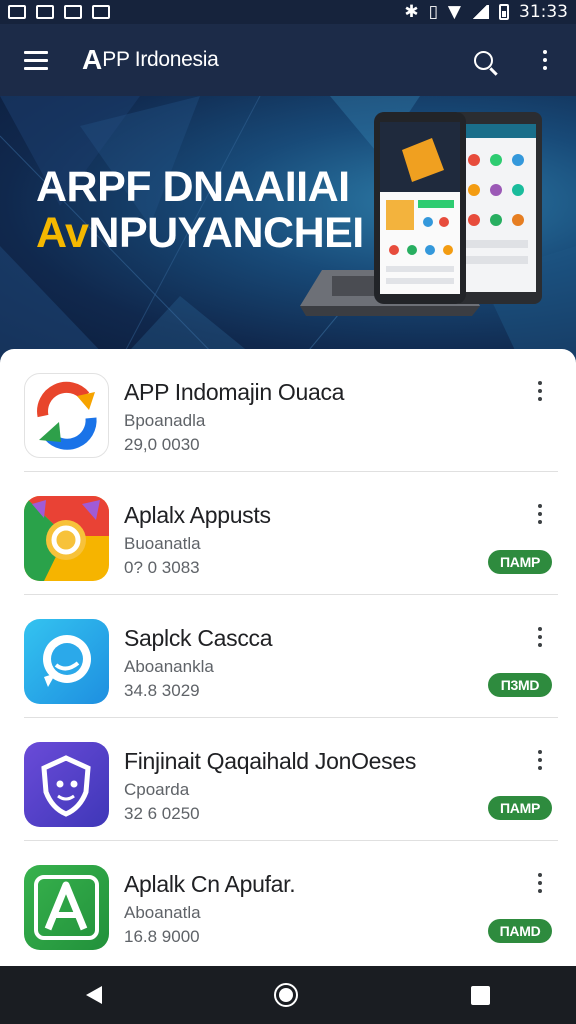 Image resolution: width=576 pixels, height=1024 pixels. What do you see at coordinates (433, 12) in the screenshot?
I see `vibrate-icon: ▯` at bounding box center [433, 12].